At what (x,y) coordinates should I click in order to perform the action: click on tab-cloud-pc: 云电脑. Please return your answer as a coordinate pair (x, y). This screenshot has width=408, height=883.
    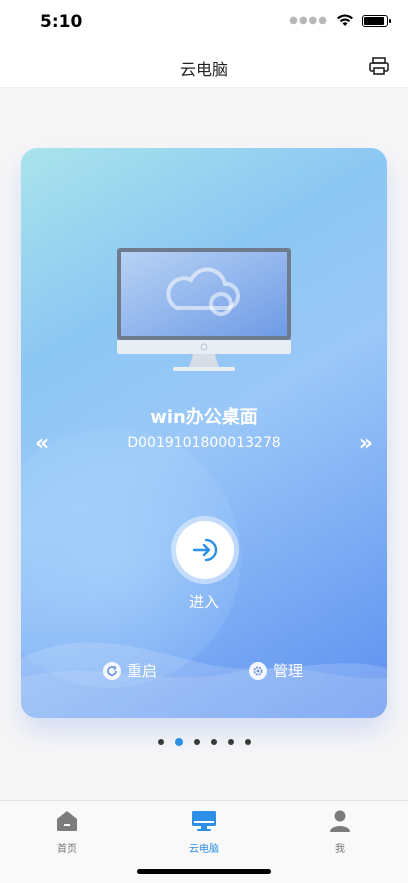
    Looking at the image, I should click on (204, 832).